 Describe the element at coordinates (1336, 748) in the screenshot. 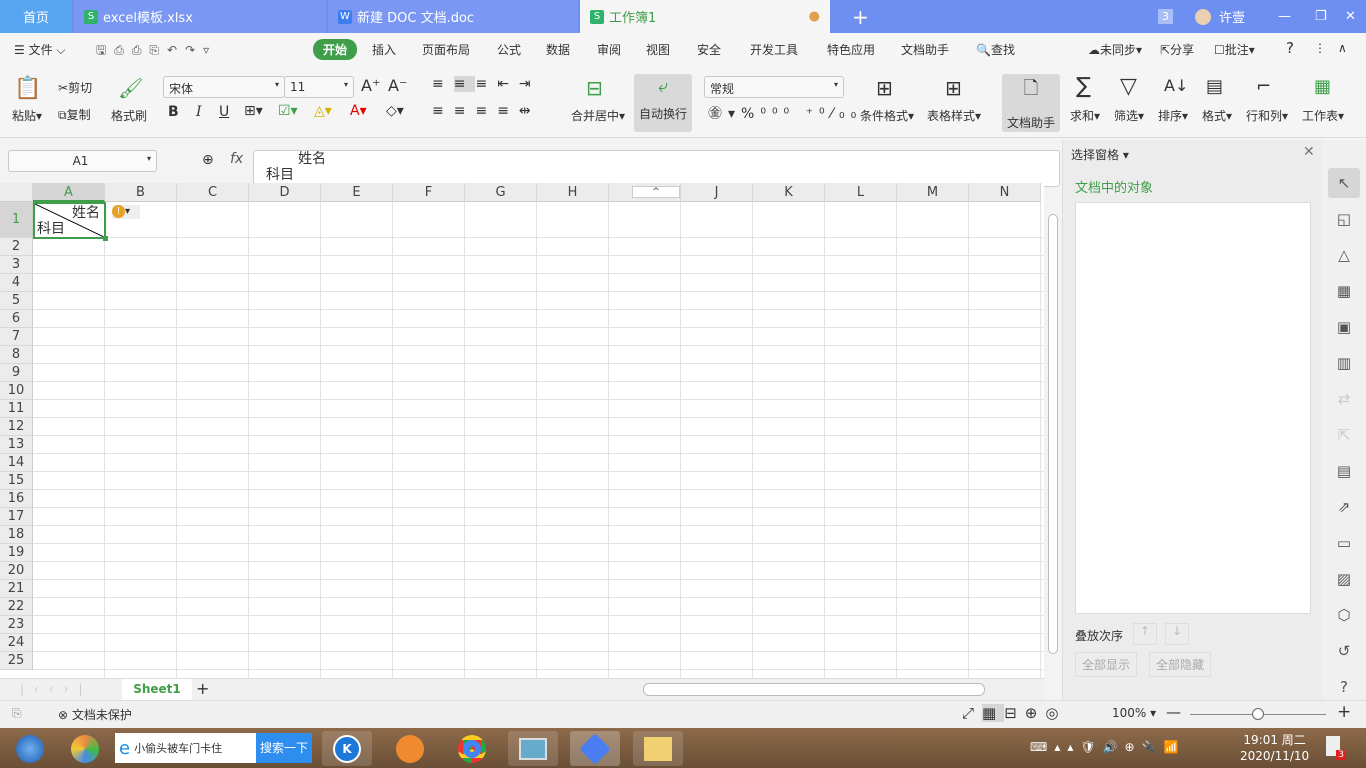

I see `notification-icon: 3` at that location.